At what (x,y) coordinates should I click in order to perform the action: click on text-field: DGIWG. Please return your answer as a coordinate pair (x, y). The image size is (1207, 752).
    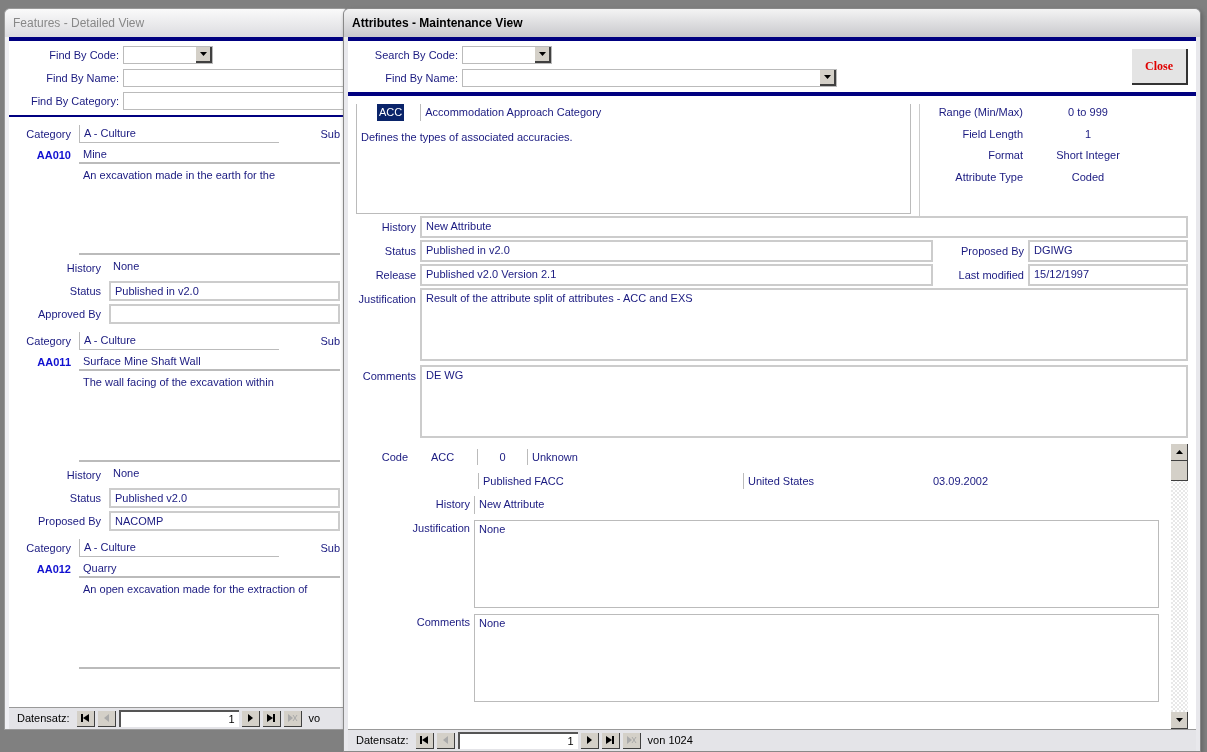
    Looking at the image, I should click on (1108, 251).